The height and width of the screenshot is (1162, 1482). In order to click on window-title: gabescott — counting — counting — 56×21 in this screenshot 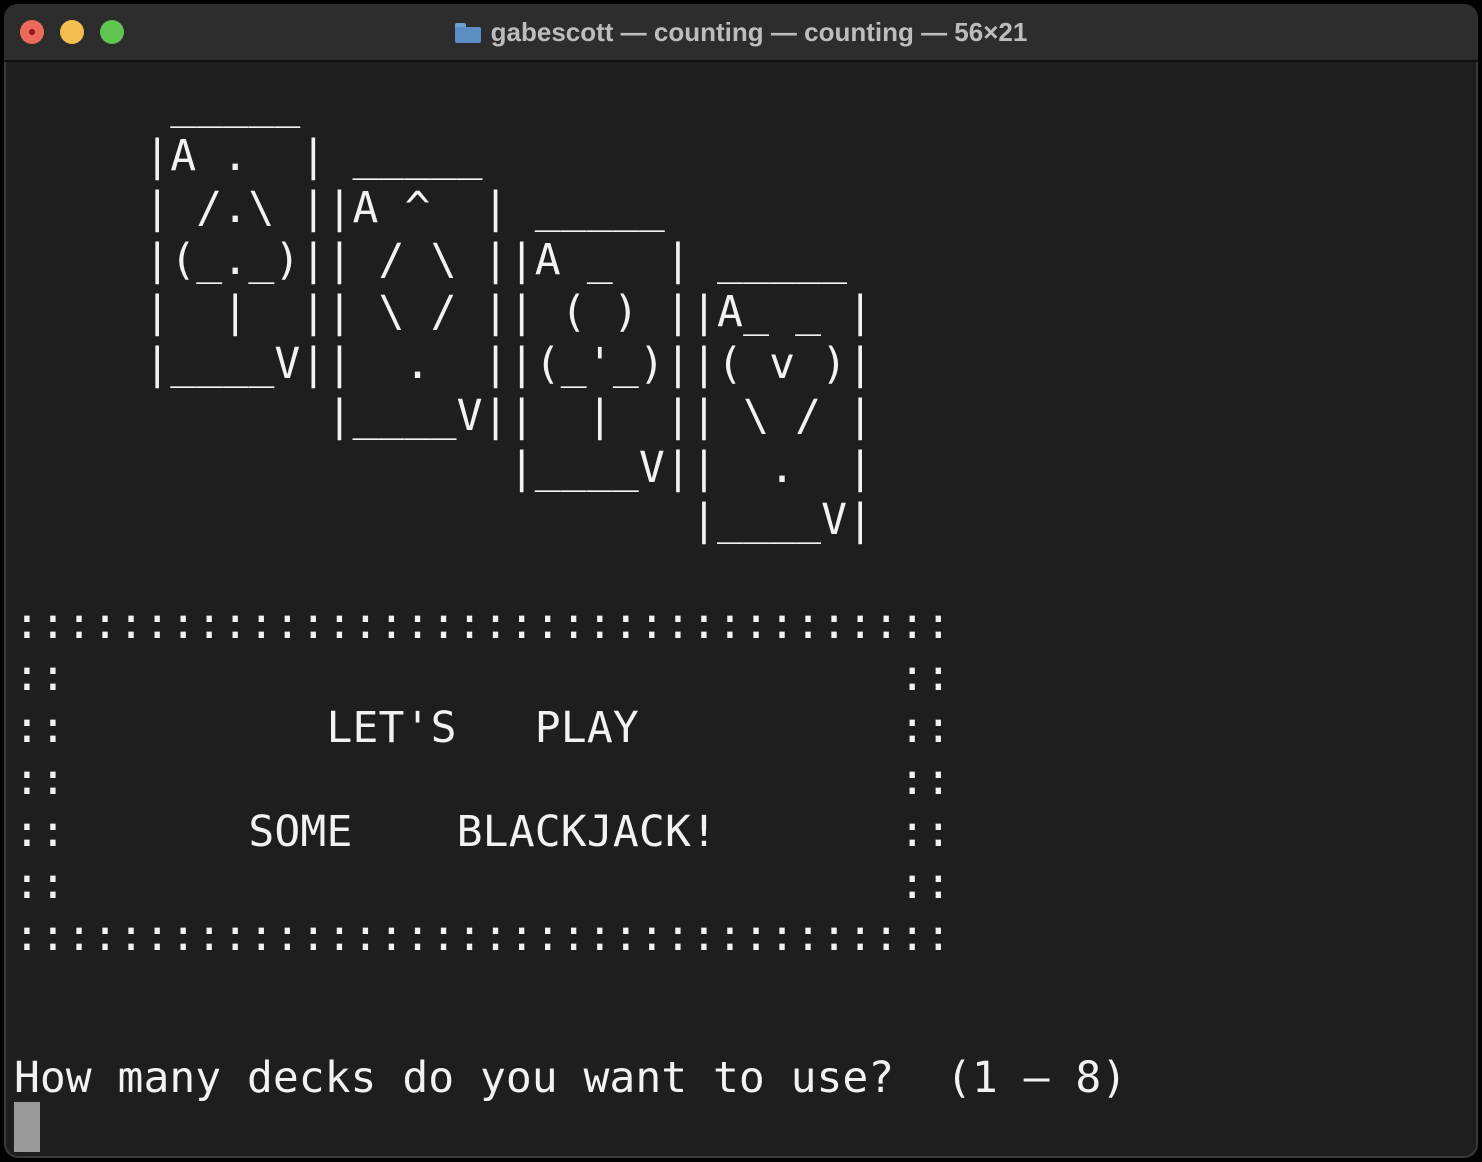, I will do `click(741, 32)`.